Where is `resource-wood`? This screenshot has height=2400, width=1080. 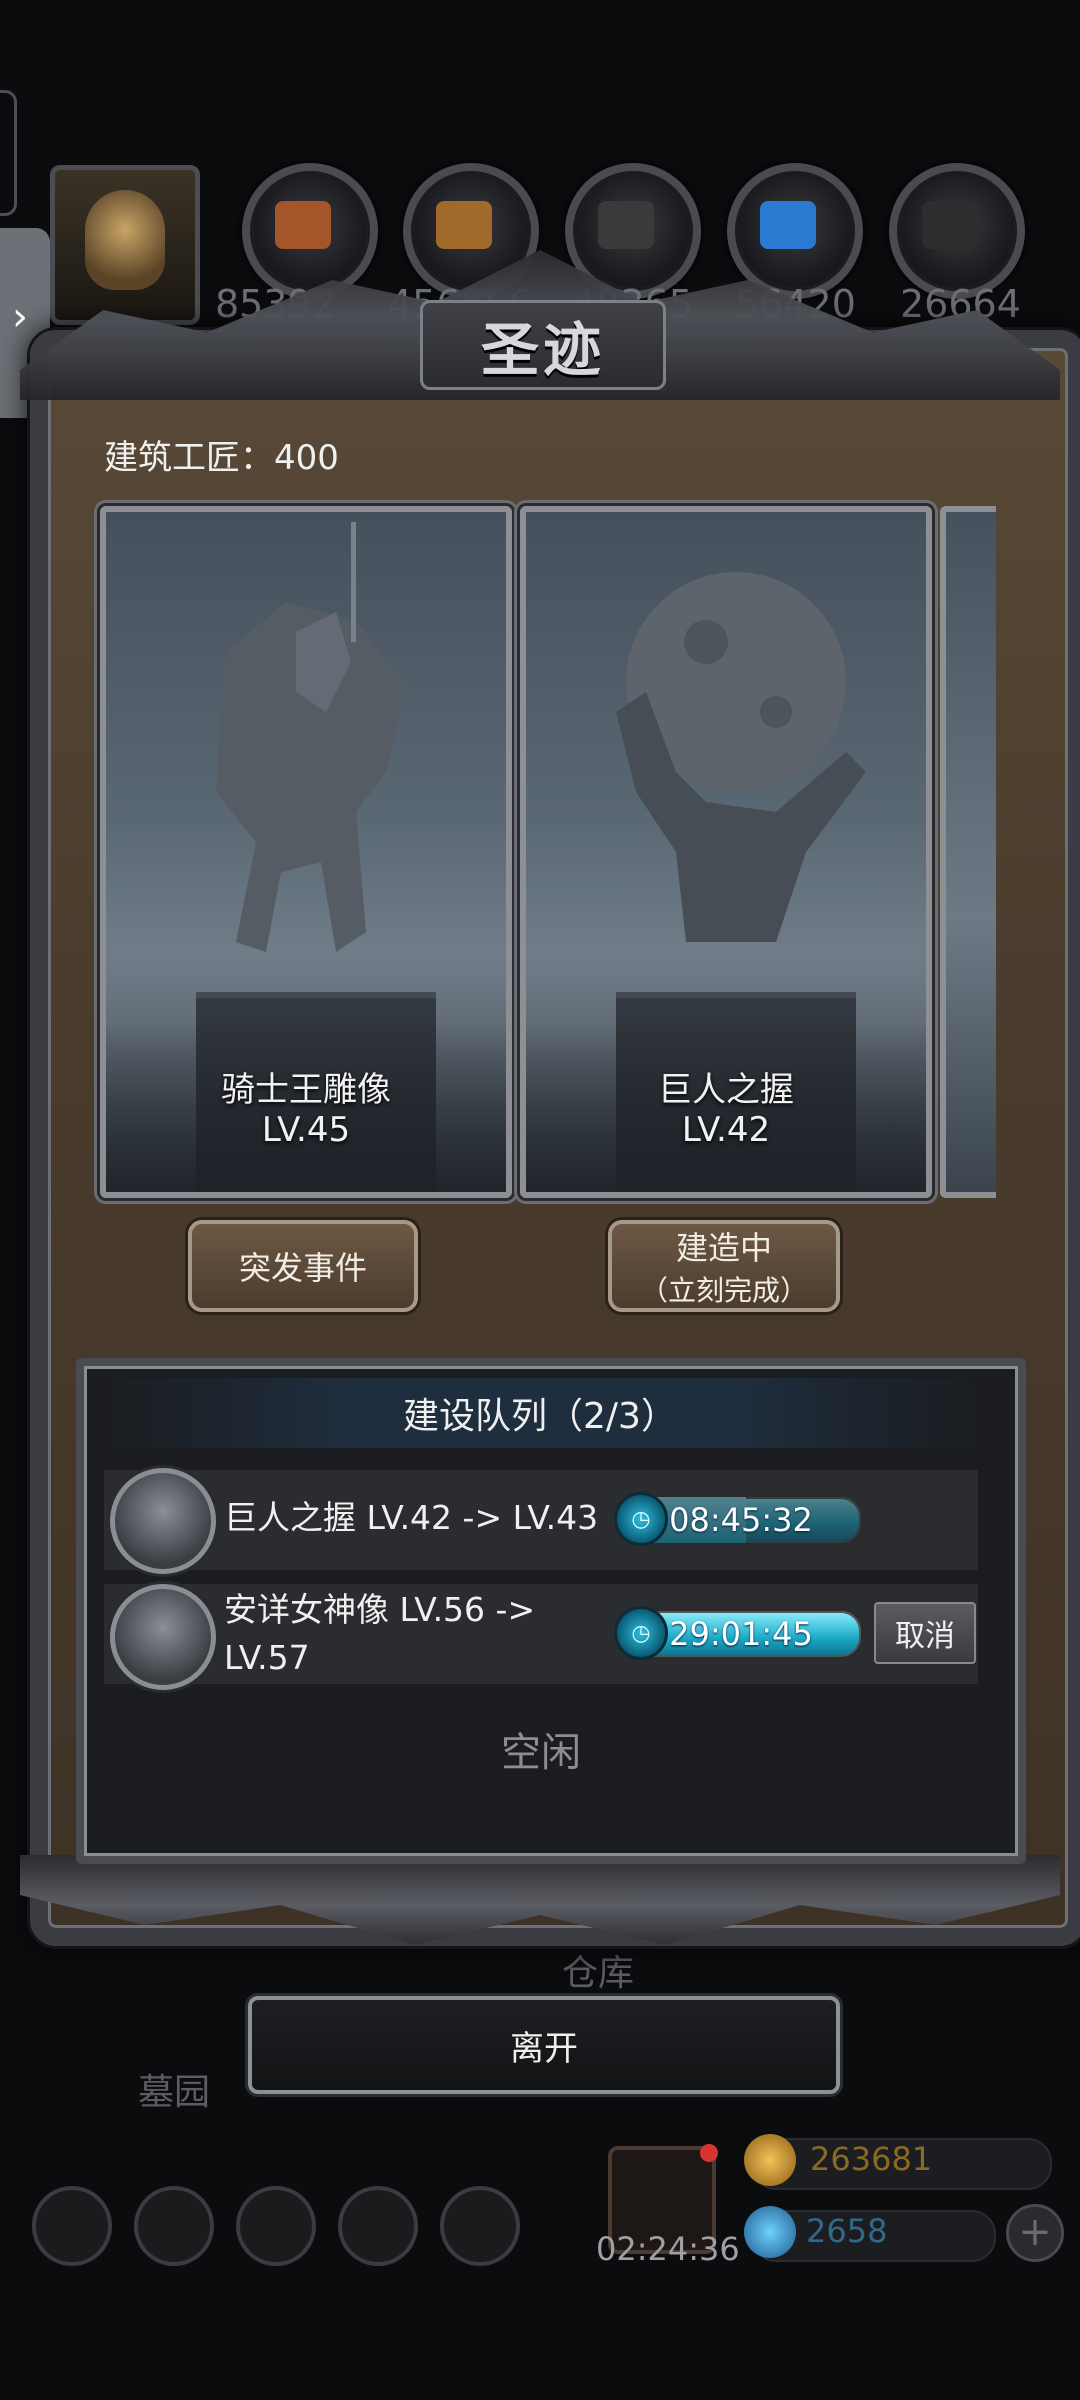 resource-wood is located at coordinates (310, 231).